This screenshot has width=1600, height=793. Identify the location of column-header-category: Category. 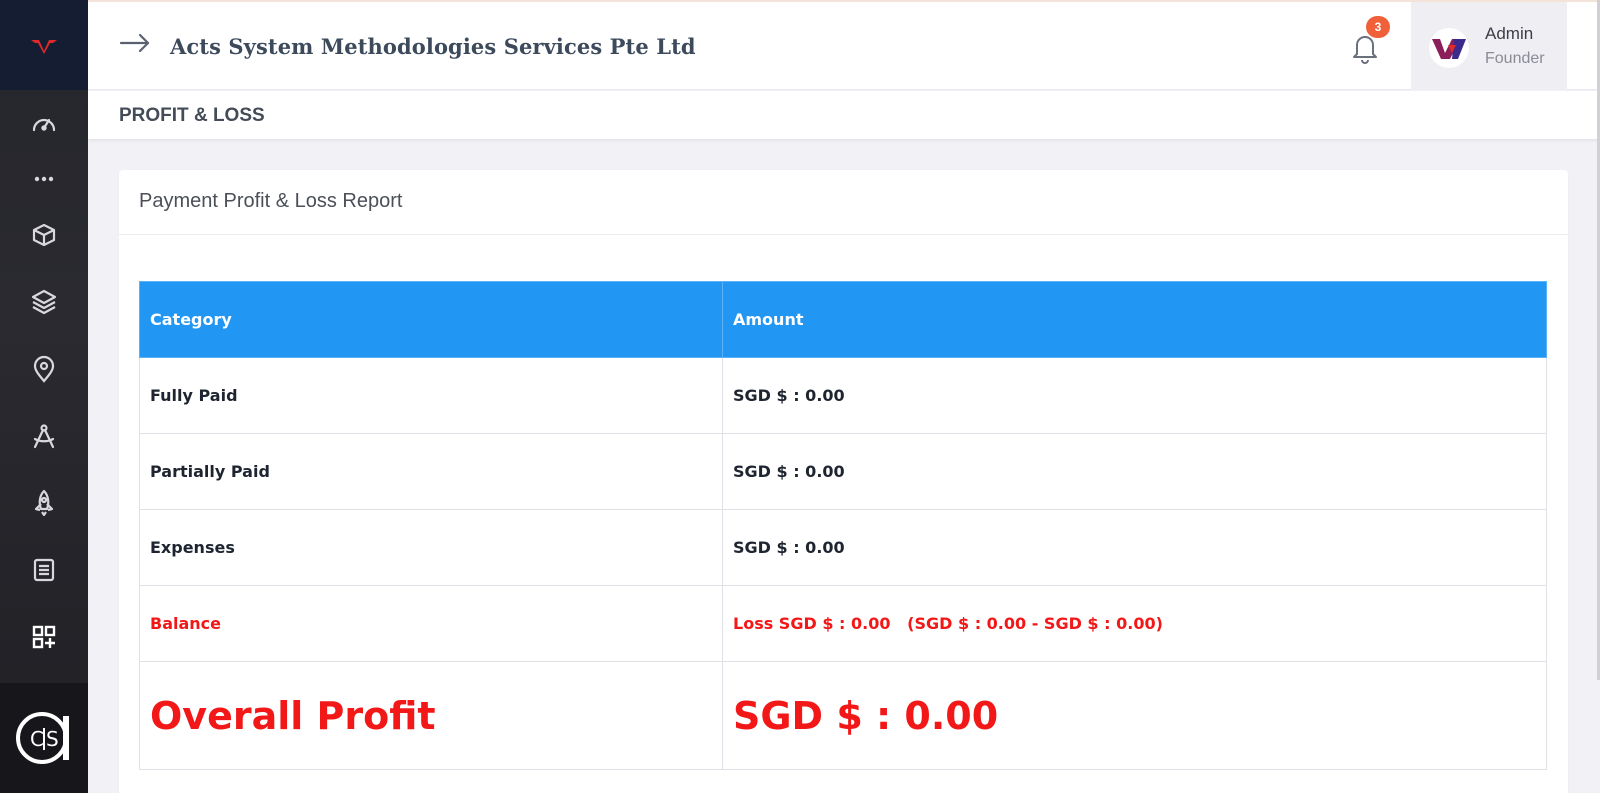
(431, 319).